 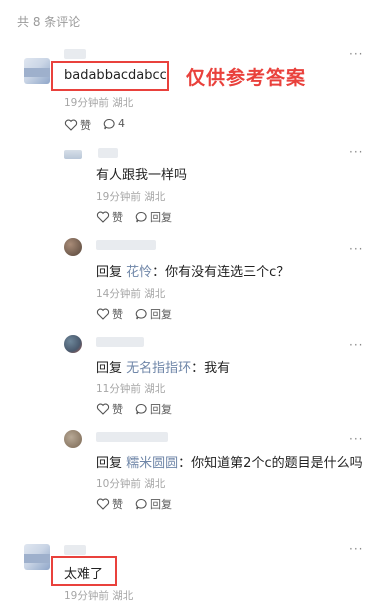 I want to click on reply-to-user: 花怜, so click(x=139, y=272).